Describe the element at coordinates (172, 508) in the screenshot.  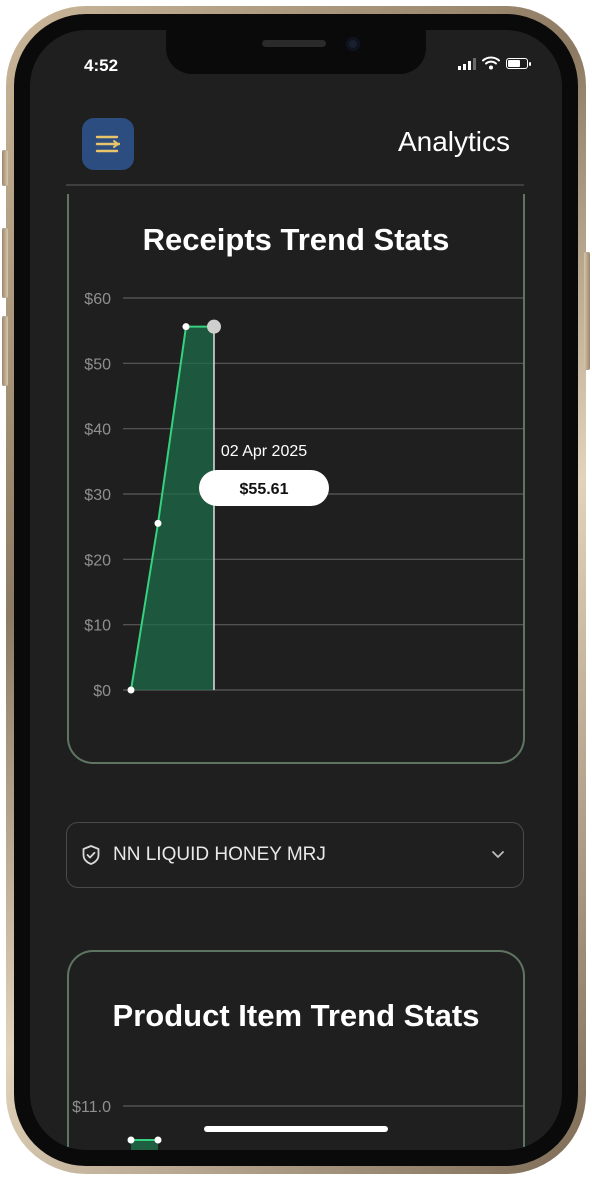
I see `receipts-area-fill` at that location.